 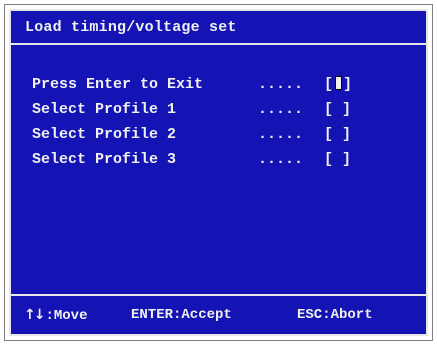 I want to click on menu-item-profile-2: Select Profile 2..... [ ], so click(x=192, y=134).